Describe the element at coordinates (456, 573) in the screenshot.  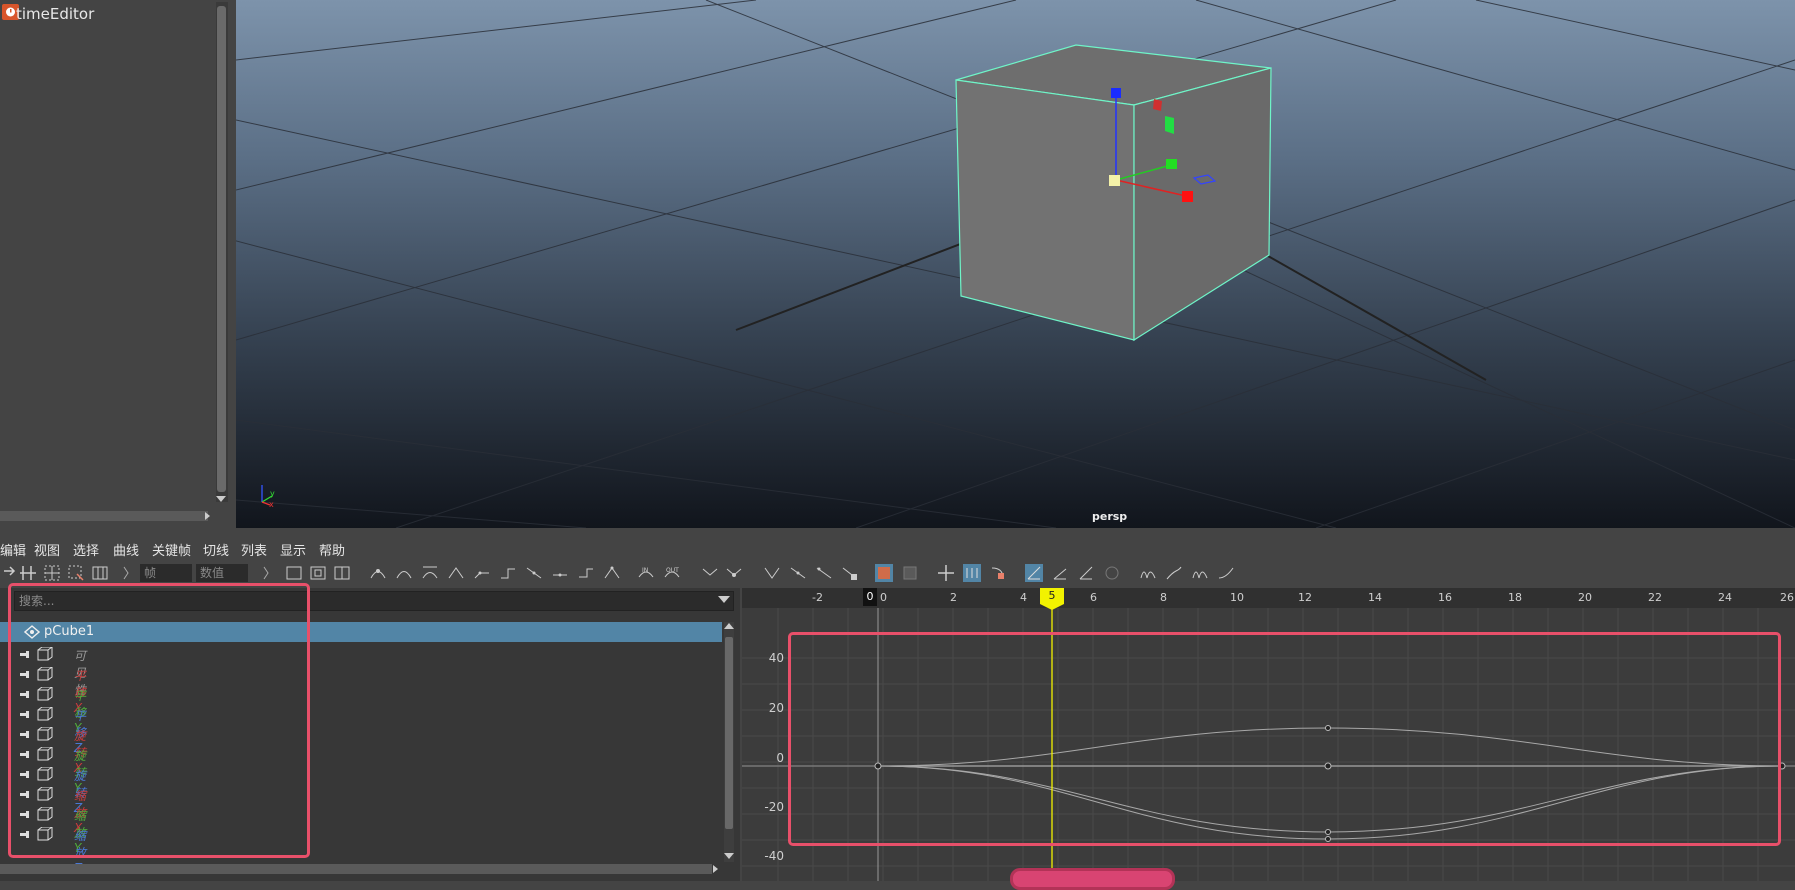
I see `linear-tangent-icon` at that location.